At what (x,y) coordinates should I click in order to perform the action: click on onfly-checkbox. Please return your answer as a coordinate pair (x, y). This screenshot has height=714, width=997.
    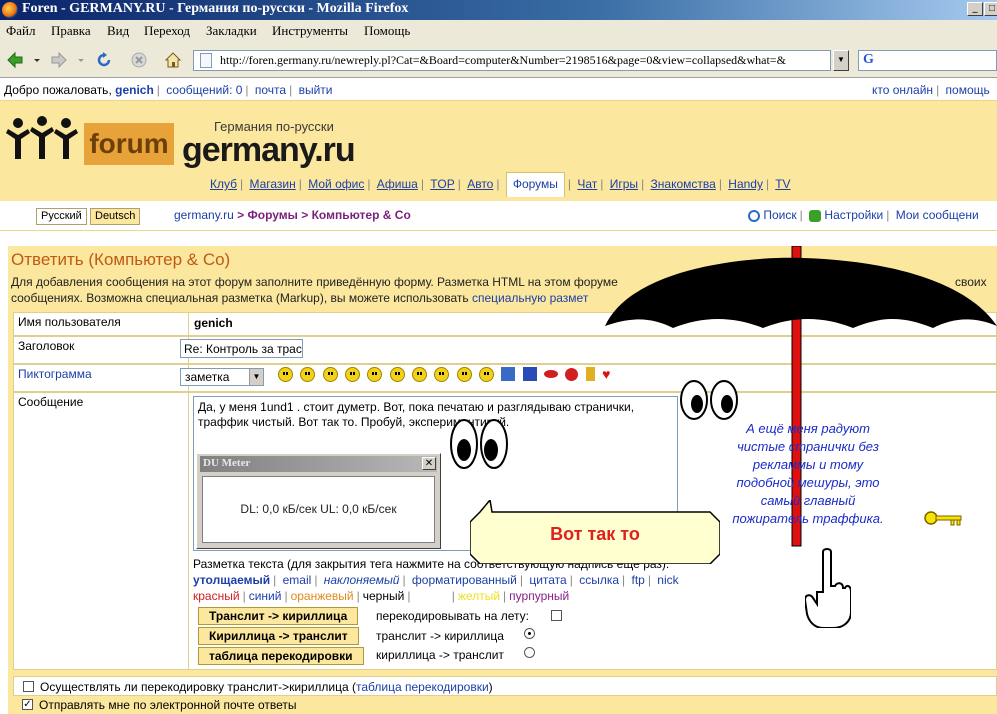
    Looking at the image, I should click on (556, 615).